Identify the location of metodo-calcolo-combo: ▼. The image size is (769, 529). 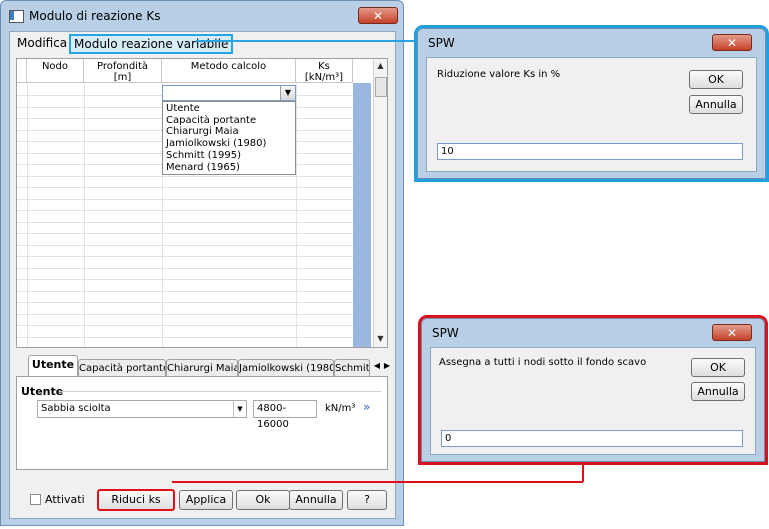
(229, 93).